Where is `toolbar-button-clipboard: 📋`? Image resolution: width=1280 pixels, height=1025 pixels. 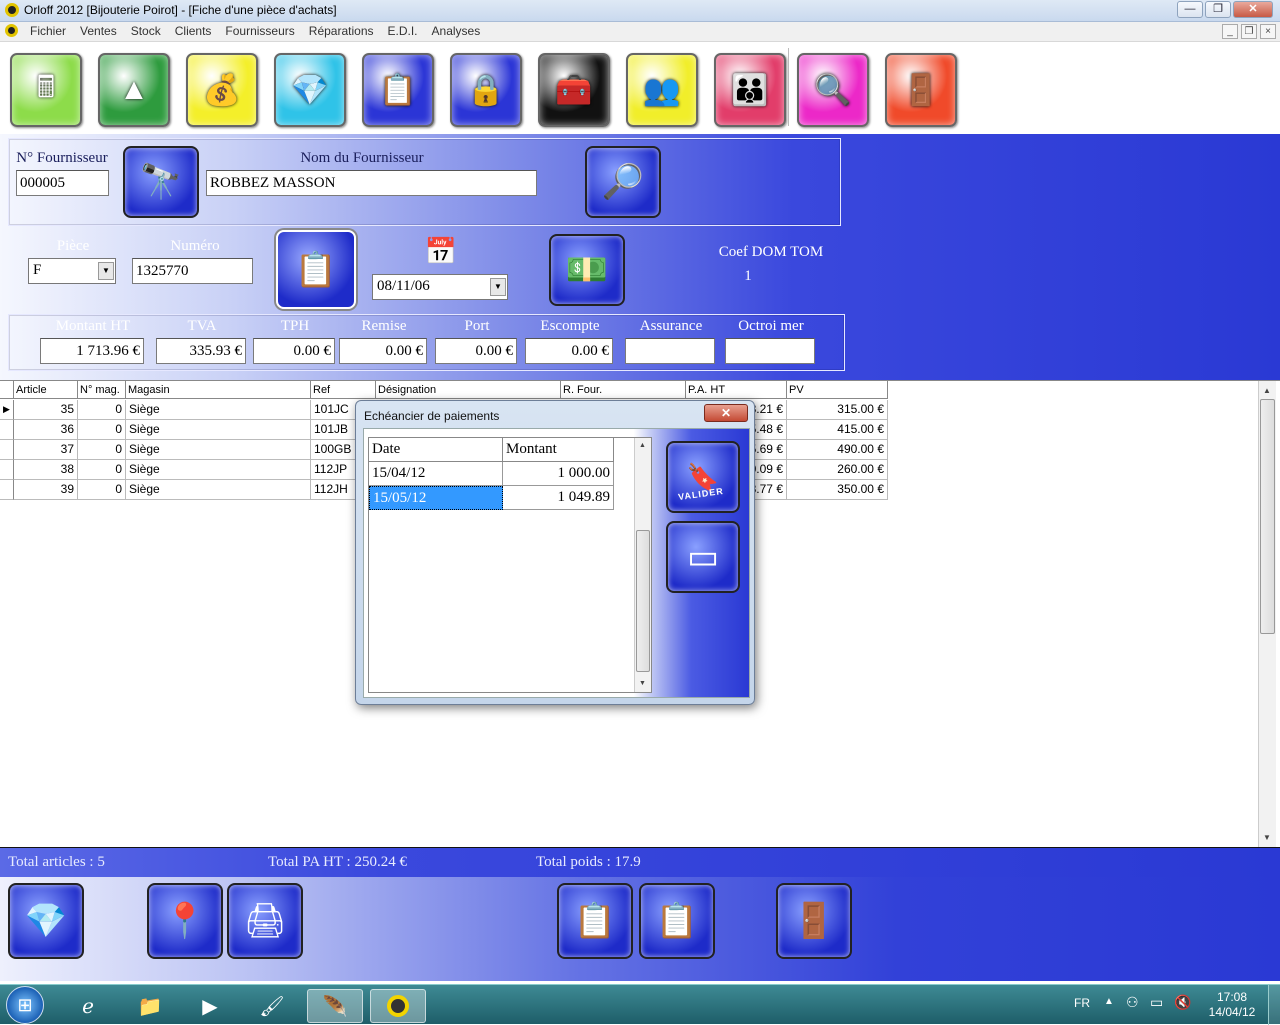 toolbar-button-clipboard: 📋 is located at coordinates (398, 90).